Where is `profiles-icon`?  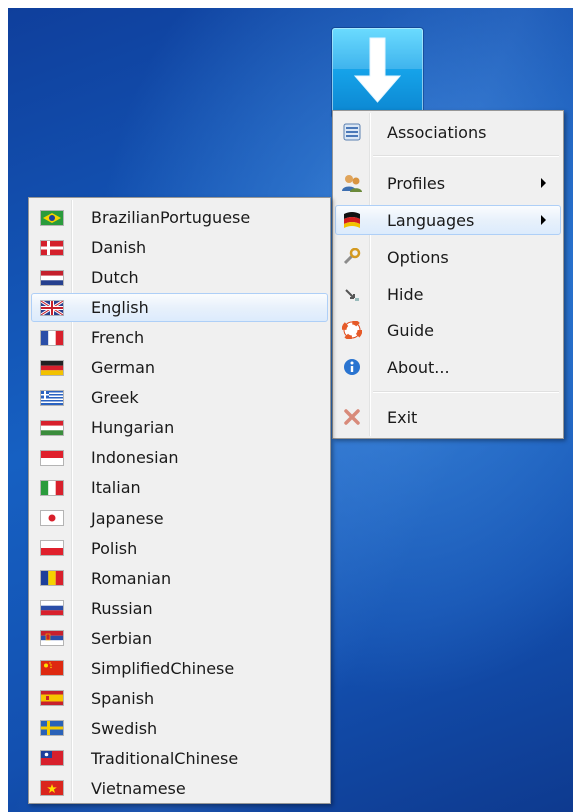
profiles-icon is located at coordinates (352, 183).